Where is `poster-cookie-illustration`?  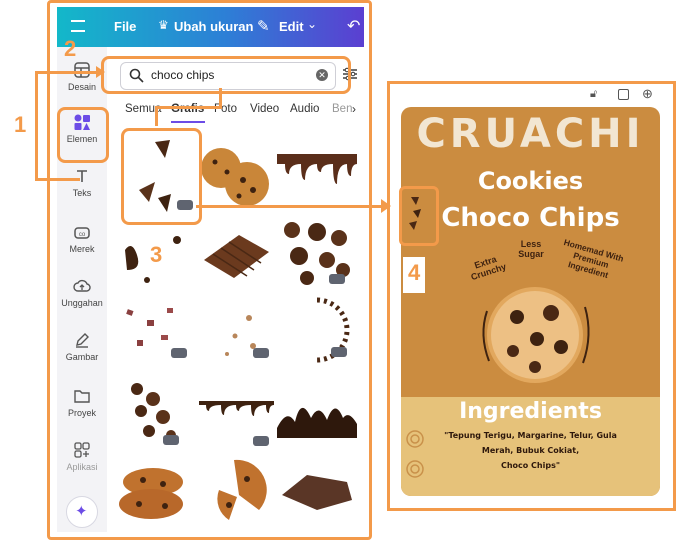
poster-cookie-illustration is located at coordinates (537, 334).